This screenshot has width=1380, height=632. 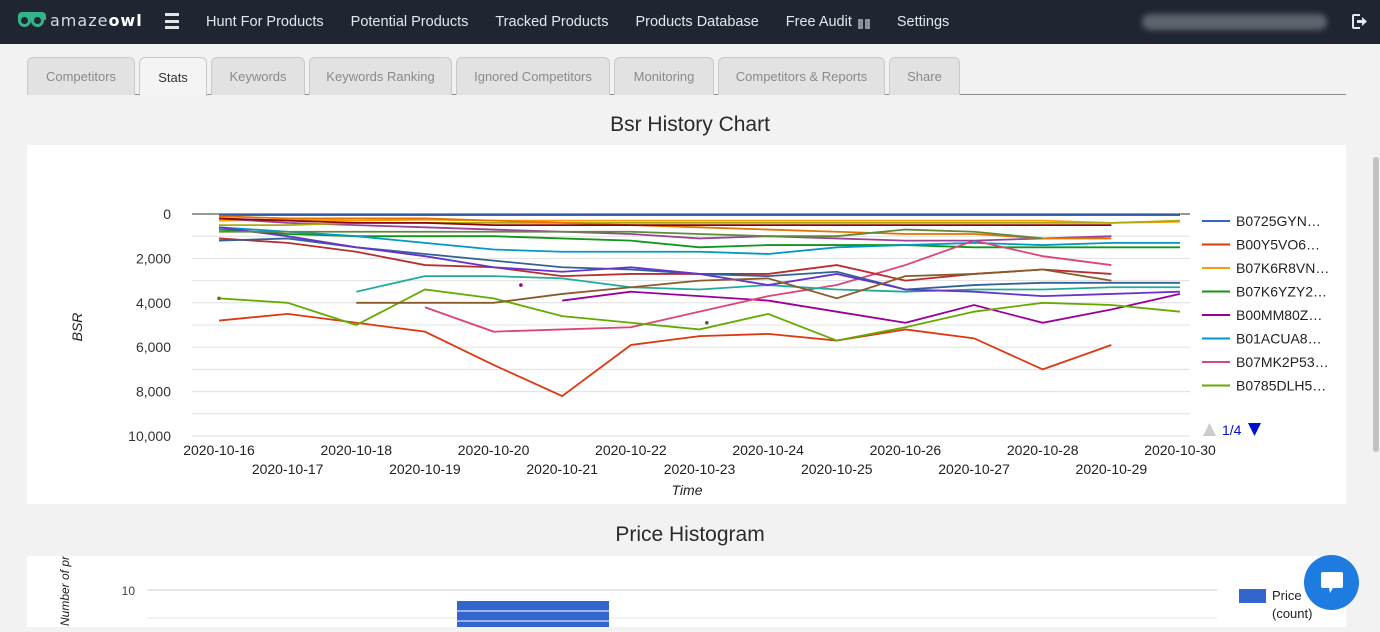 What do you see at coordinates (690, 124) in the screenshot?
I see `bsr-chart-title: Bsr History Chart` at bounding box center [690, 124].